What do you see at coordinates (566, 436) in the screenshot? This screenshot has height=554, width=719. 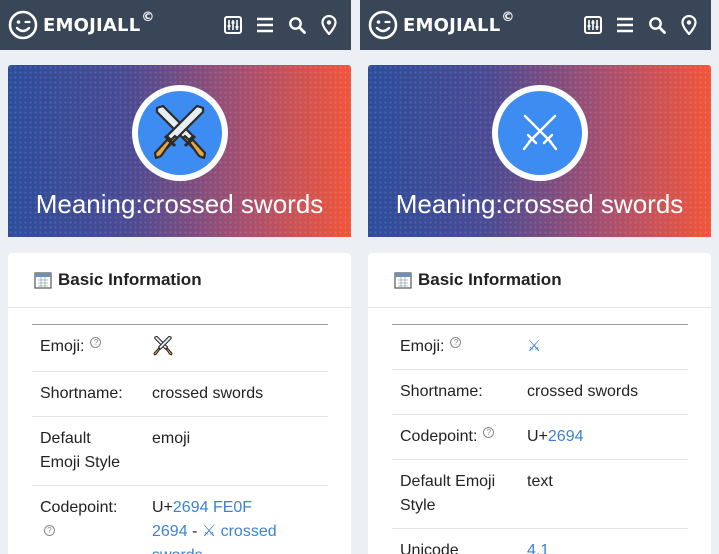 I see `codepoint-link: 2694` at bounding box center [566, 436].